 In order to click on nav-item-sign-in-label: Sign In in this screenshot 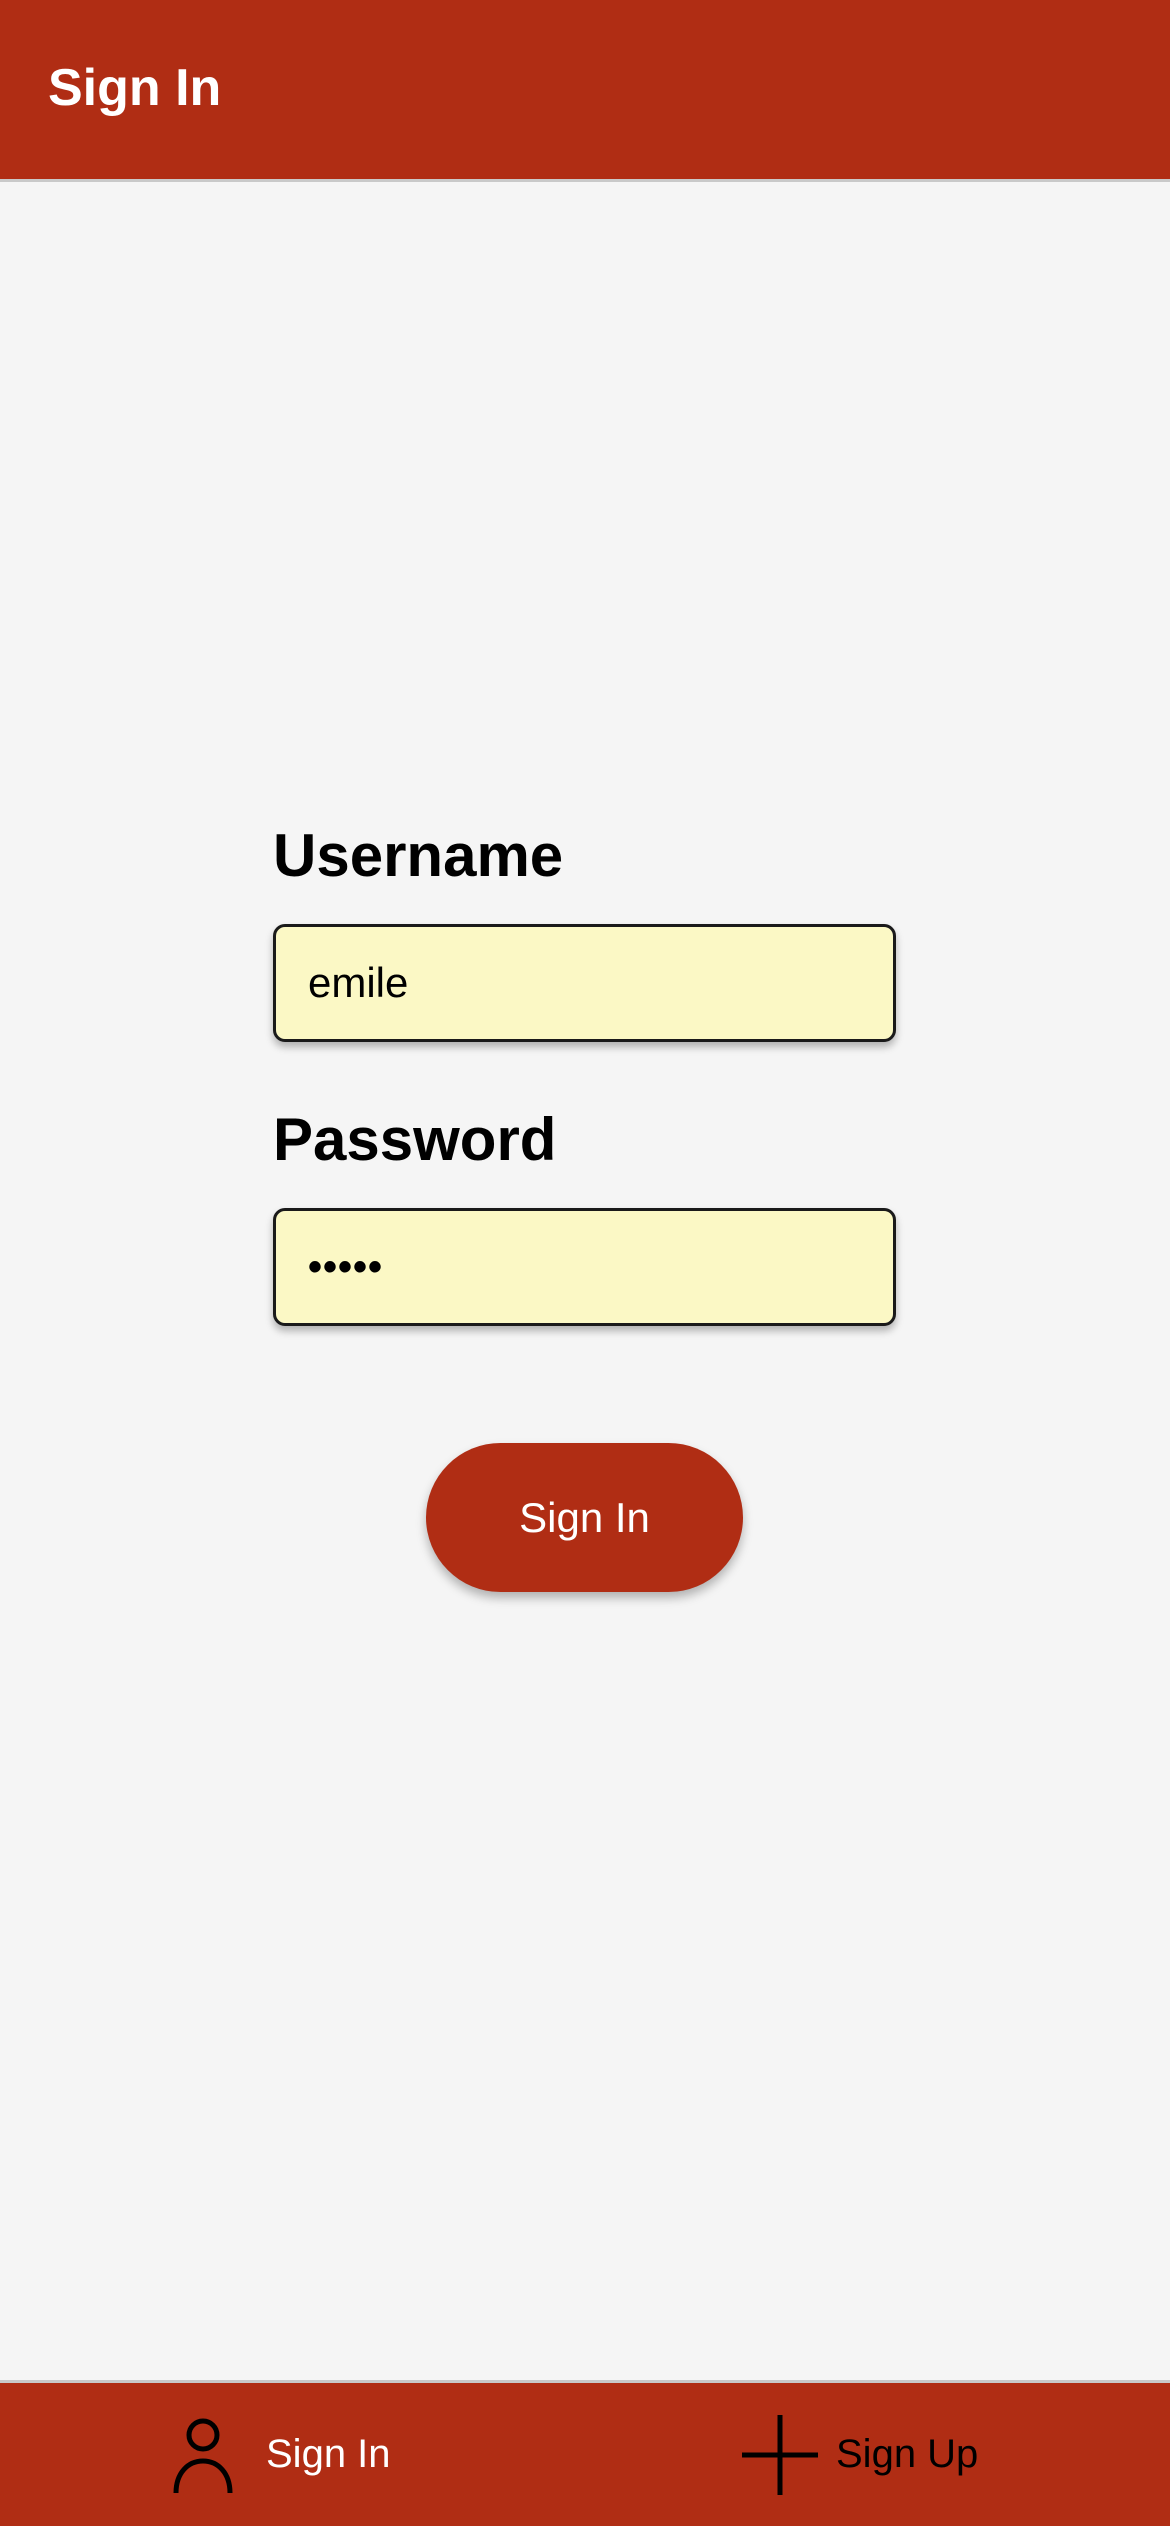, I will do `click(328, 2454)`.